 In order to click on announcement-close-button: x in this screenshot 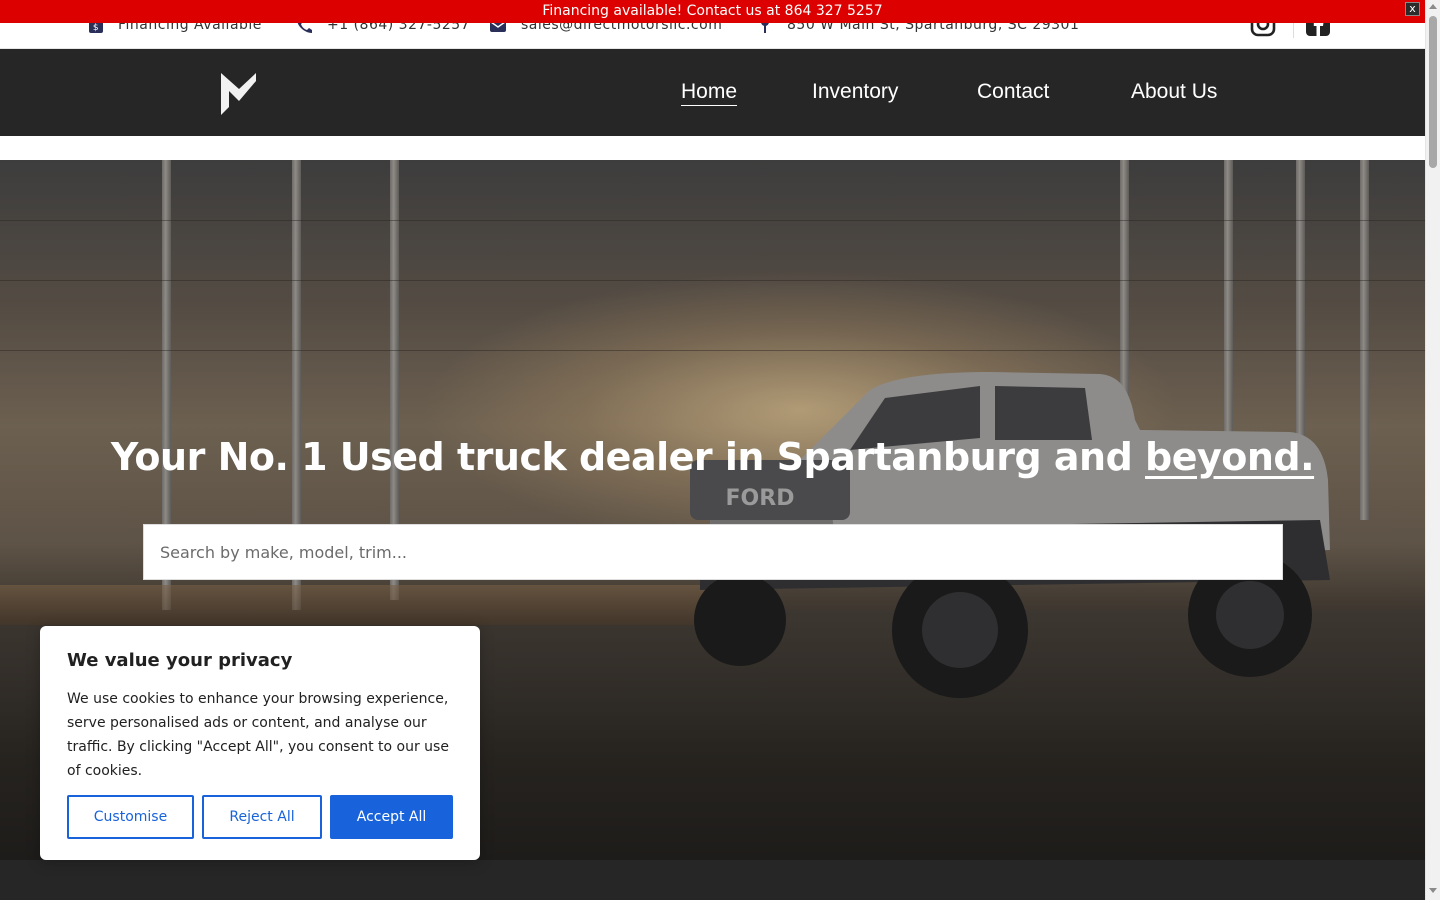, I will do `click(1412, 9)`.